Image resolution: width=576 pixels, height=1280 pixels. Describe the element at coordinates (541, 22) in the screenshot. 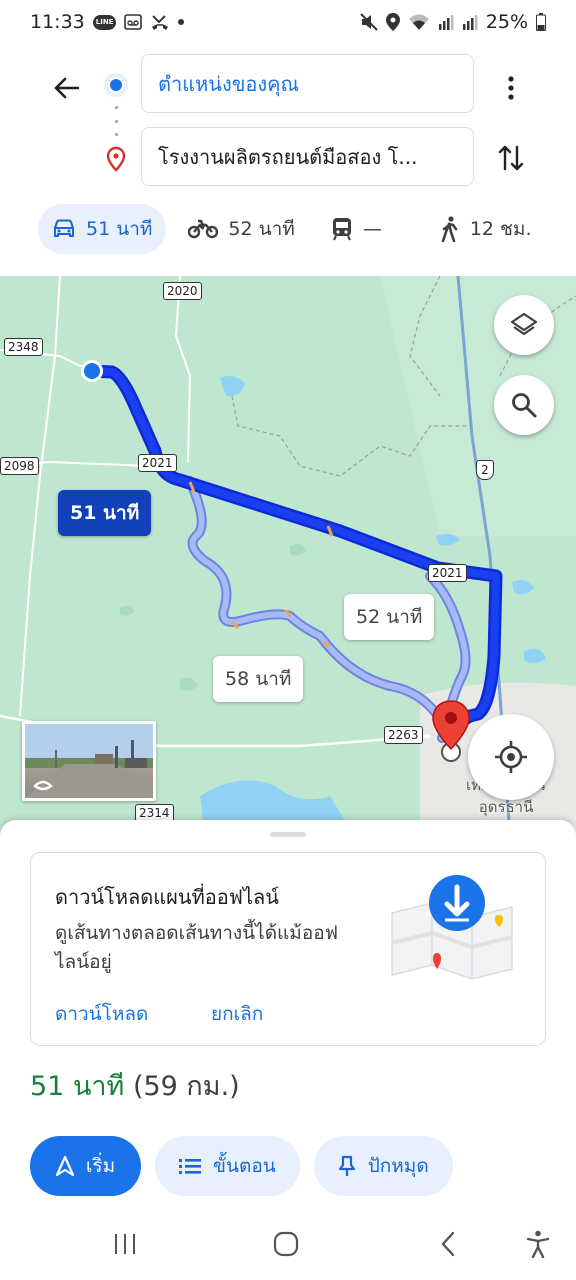

I see `battery-icon` at that location.